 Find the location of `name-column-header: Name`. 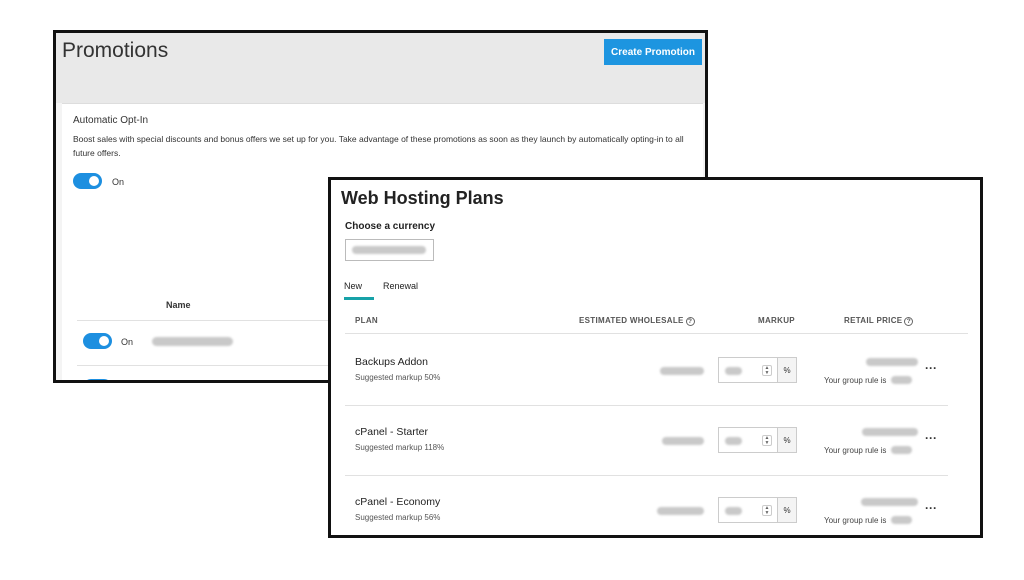

name-column-header: Name is located at coordinates (178, 305).